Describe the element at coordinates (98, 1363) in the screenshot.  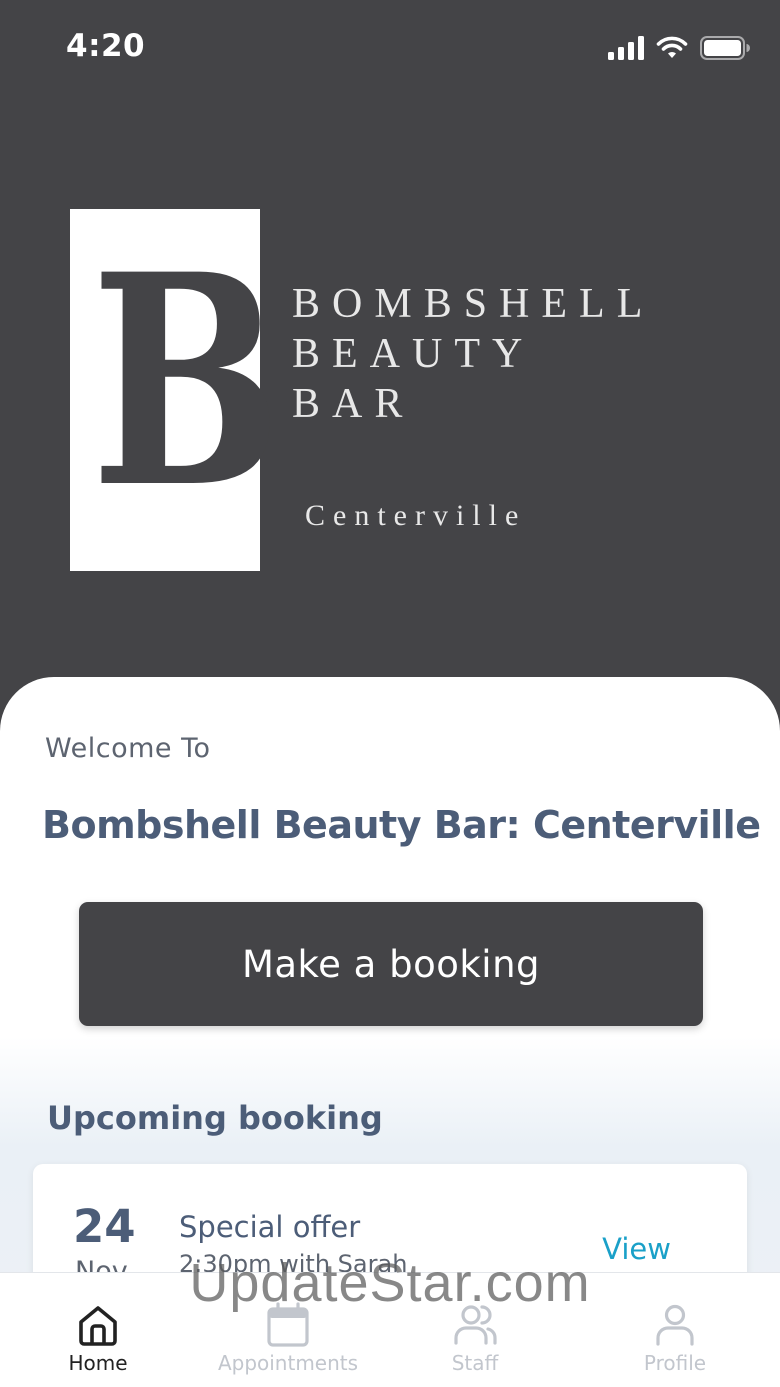
I see `tab-home-label: Home` at that location.